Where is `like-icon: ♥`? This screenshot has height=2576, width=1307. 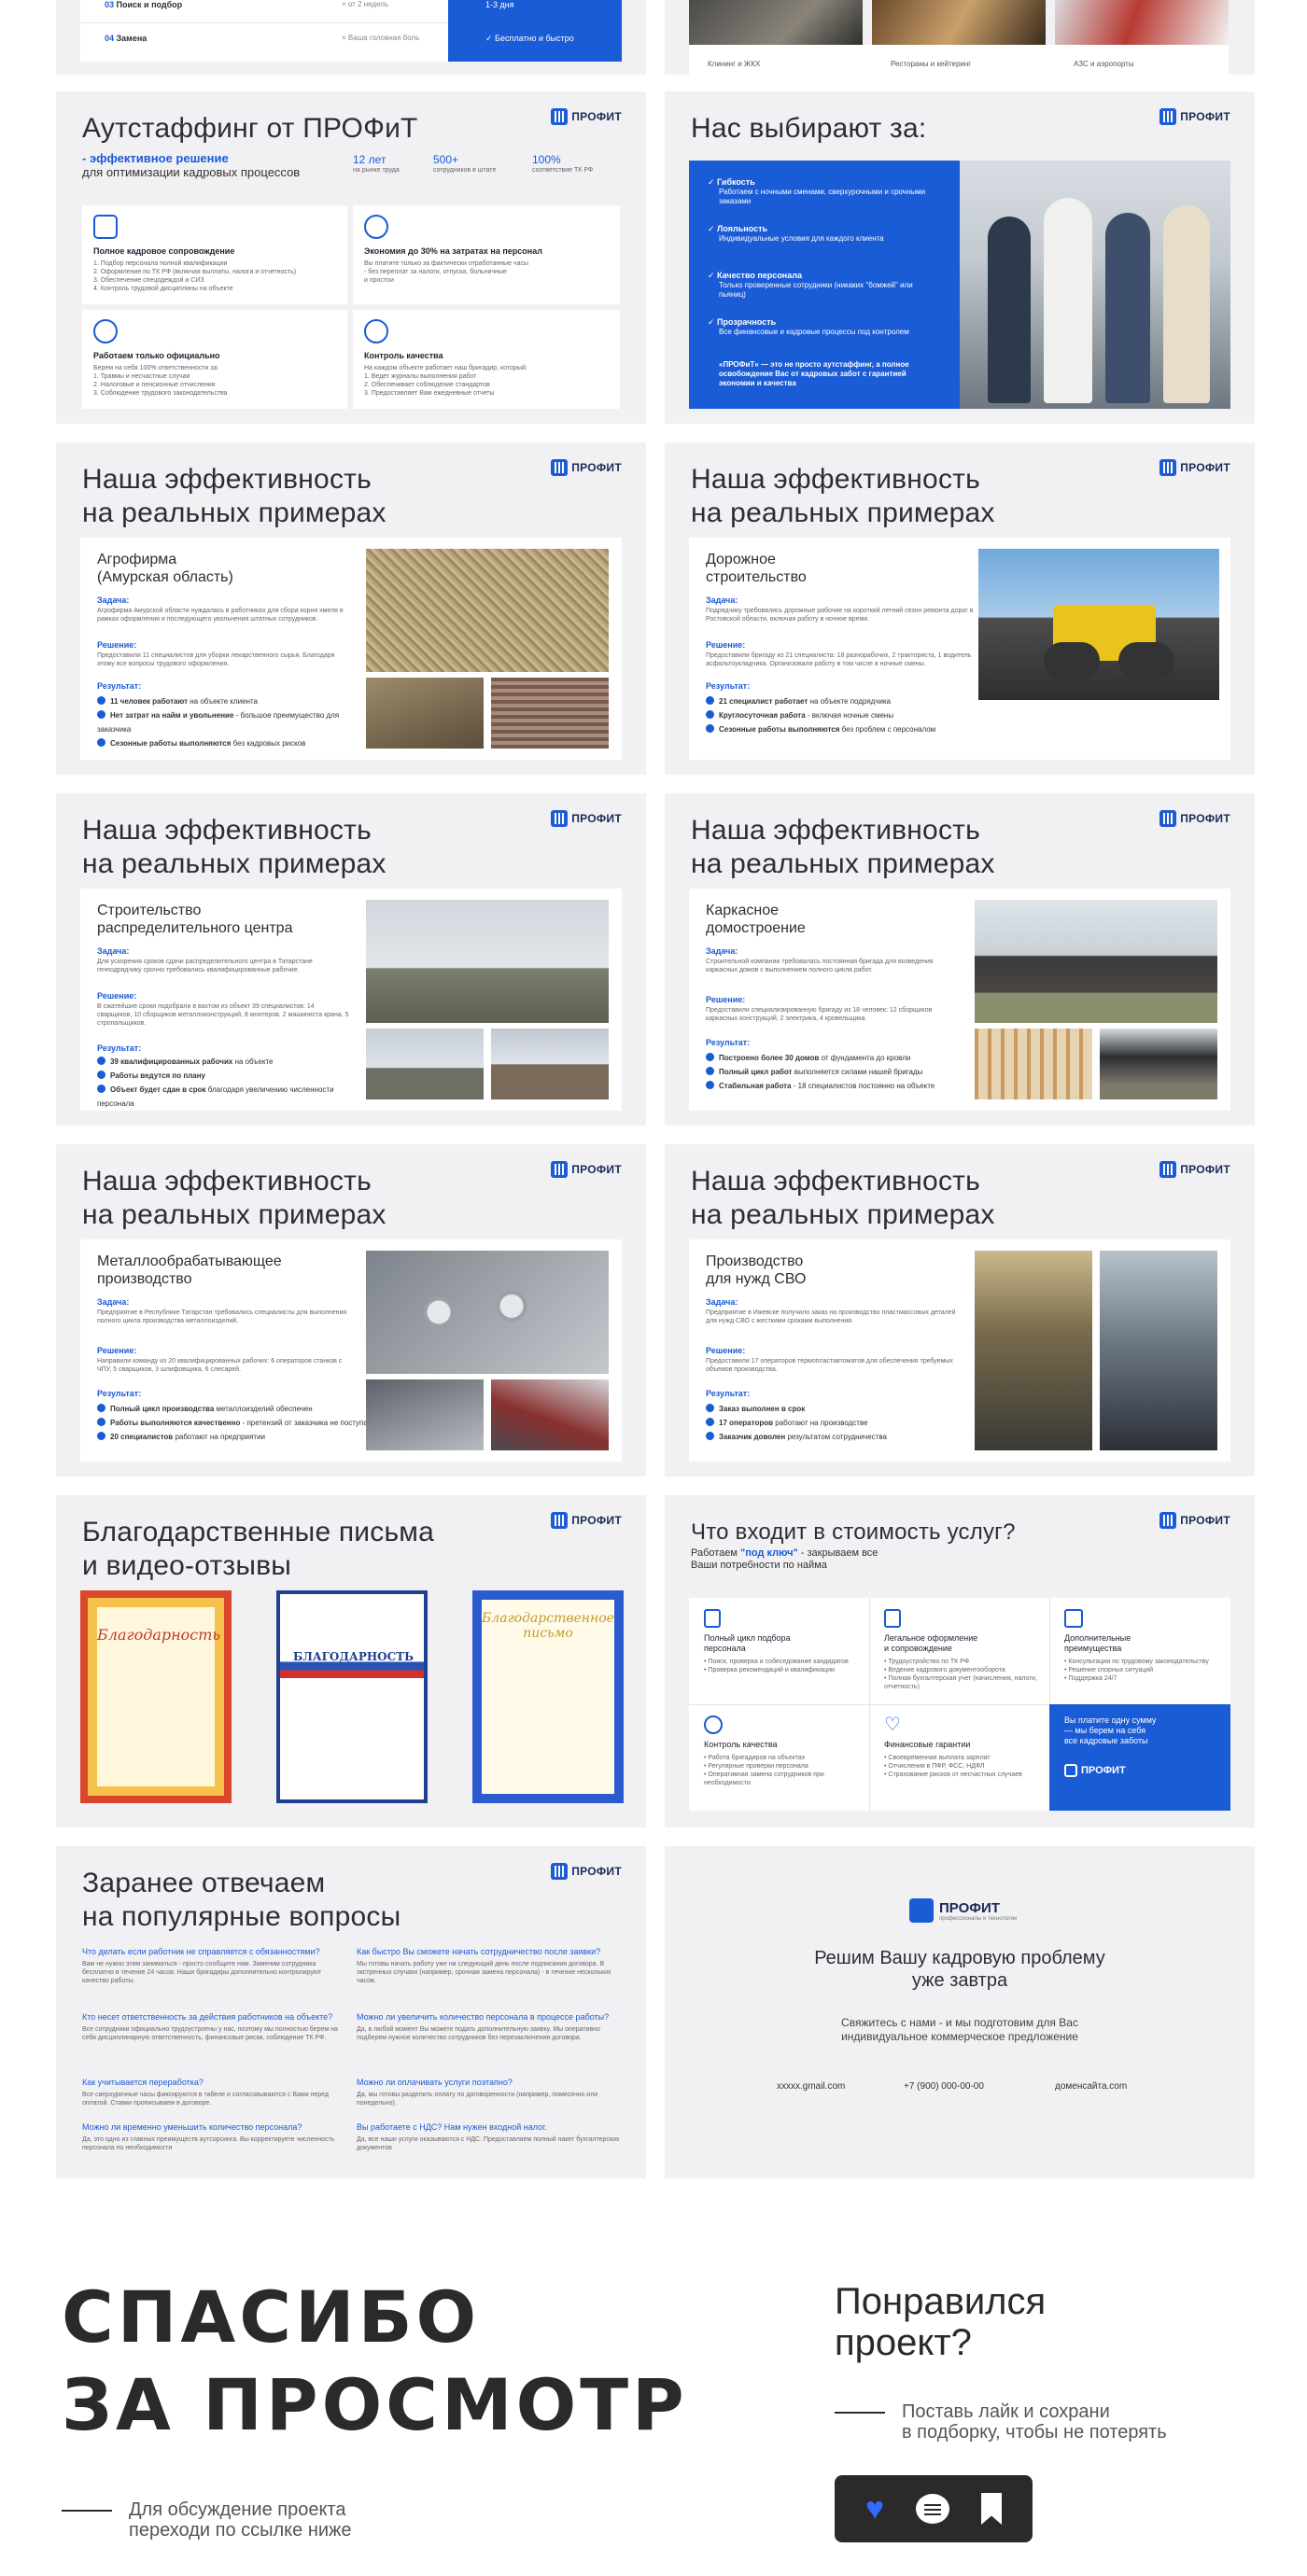 like-icon: ♥ is located at coordinates (875, 2509).